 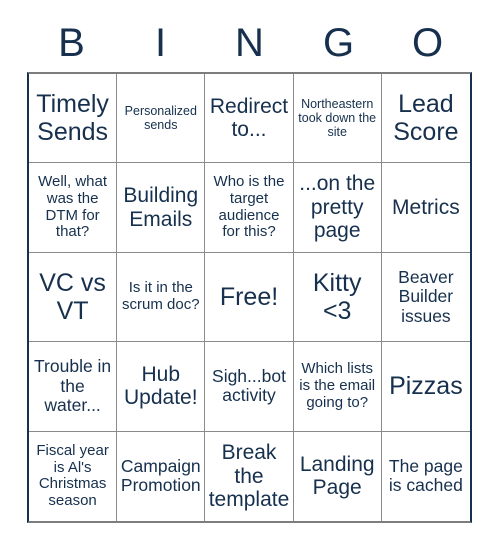 I want to click on bingo-cell: Sigh...bot activity, so click(x=249, y=387).